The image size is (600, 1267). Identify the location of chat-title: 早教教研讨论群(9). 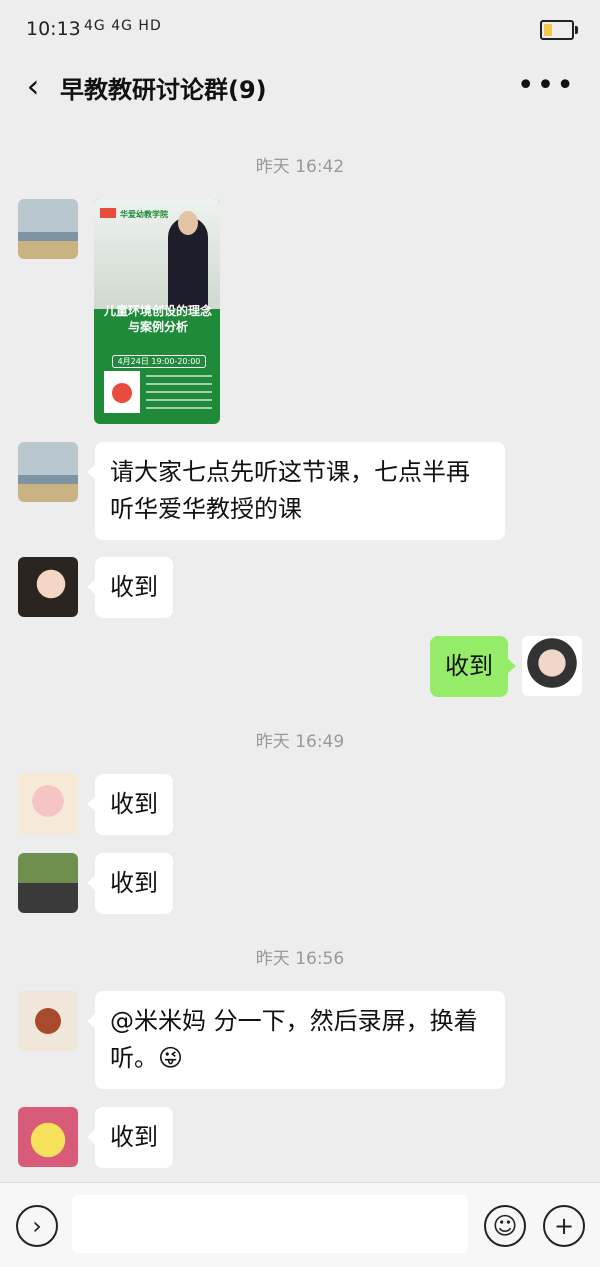
(163, 90).